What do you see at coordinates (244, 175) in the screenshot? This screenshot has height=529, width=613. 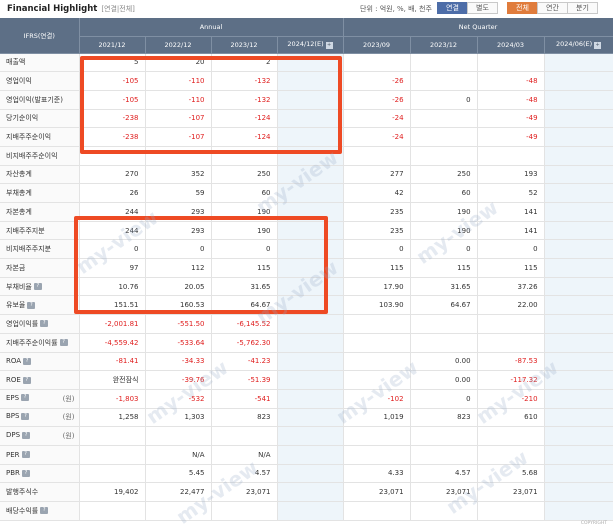 I see `table-cell: 250` at bounding box center [244, 175].